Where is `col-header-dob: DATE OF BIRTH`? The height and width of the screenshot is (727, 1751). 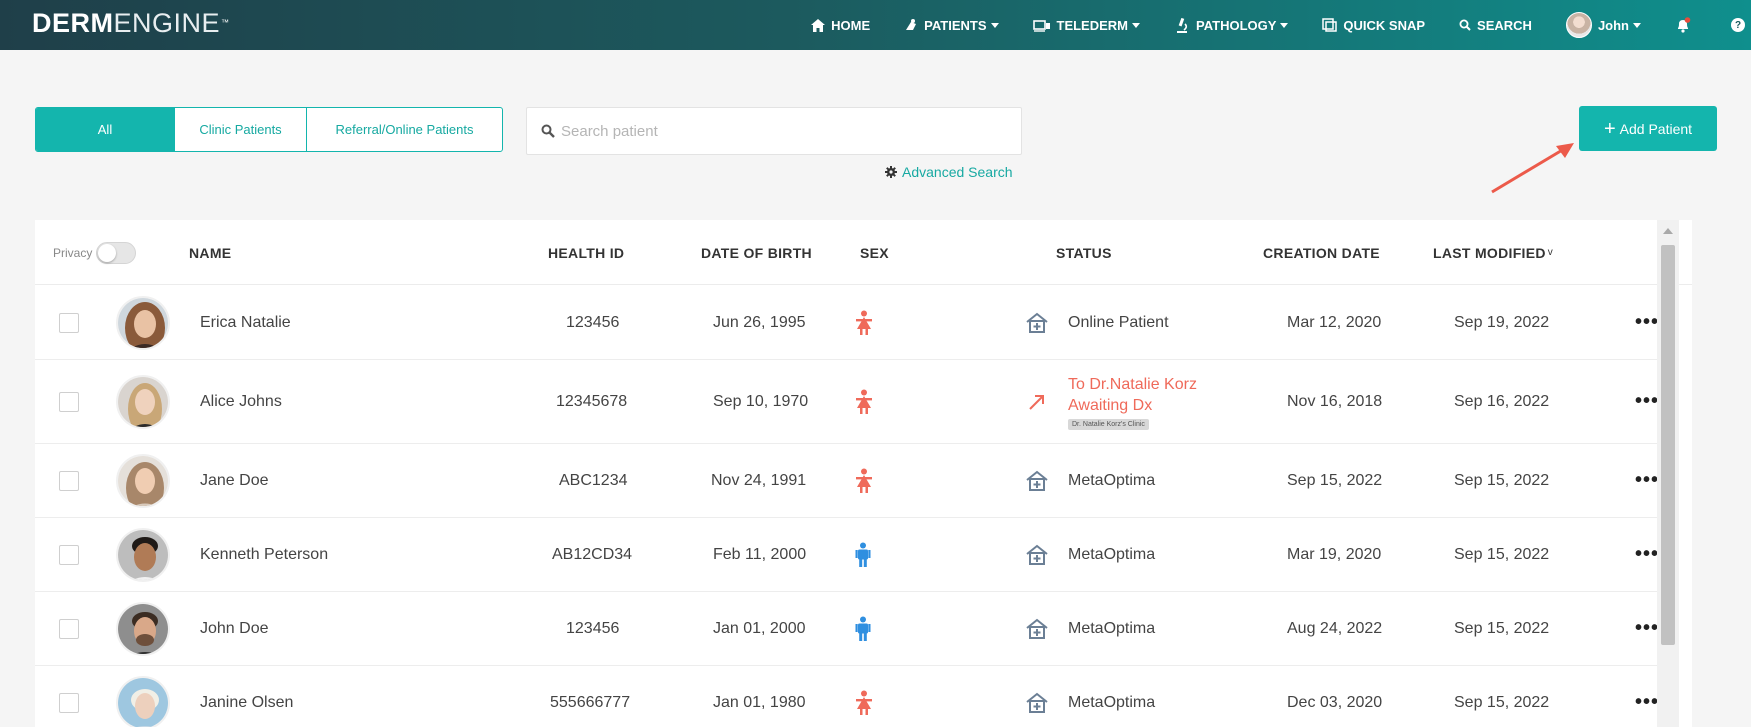
col-header-dob: DATE OF BIRTH is located at coordinates (756, 252).